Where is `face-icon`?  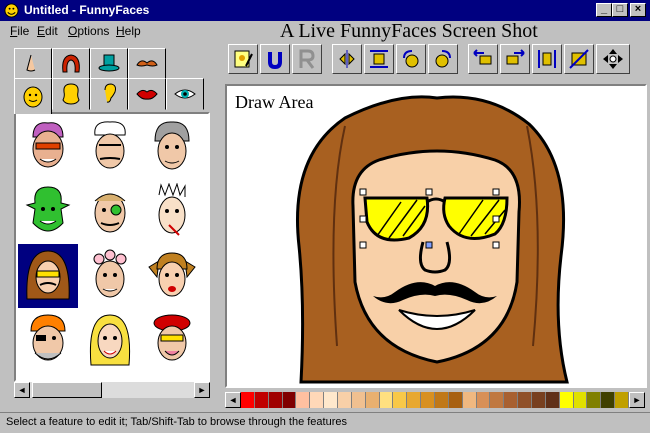 face-icon is located at coordinates (33, 96).